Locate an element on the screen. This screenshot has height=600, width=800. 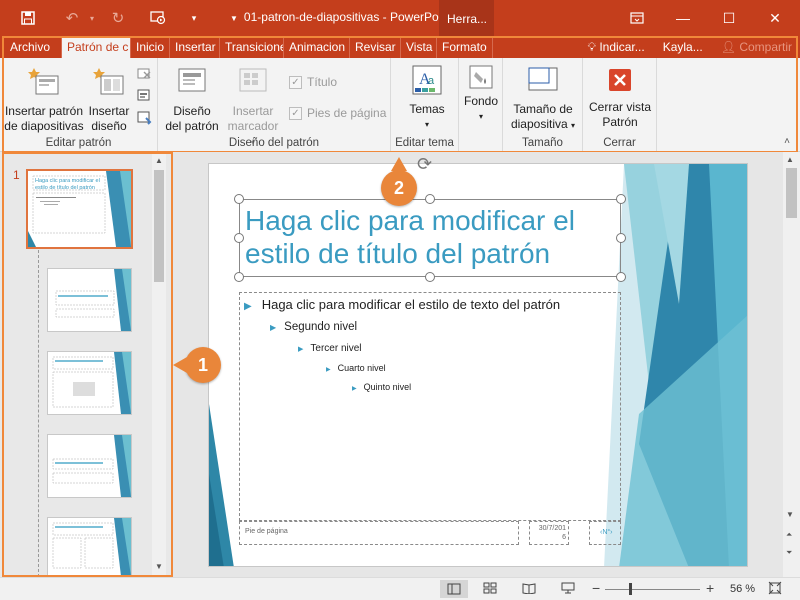
normal-view-icon is located at coordinates (454, 589).